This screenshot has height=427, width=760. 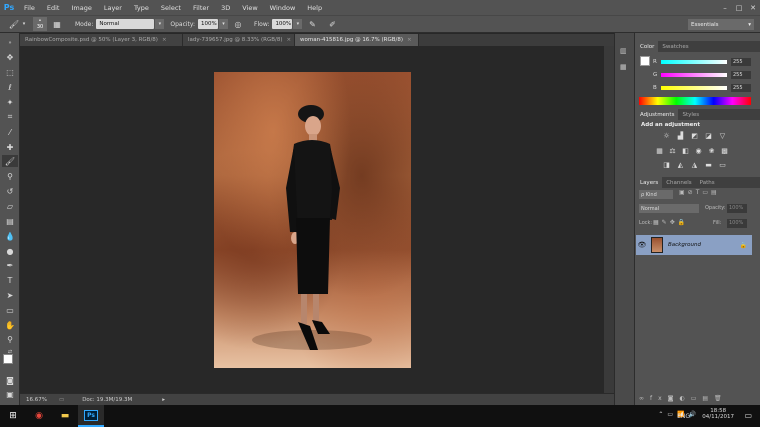 What do you see at coordinates (647, 46) in the screenshot?
I see `tab-color: Color` at bounding box center [647, 46].